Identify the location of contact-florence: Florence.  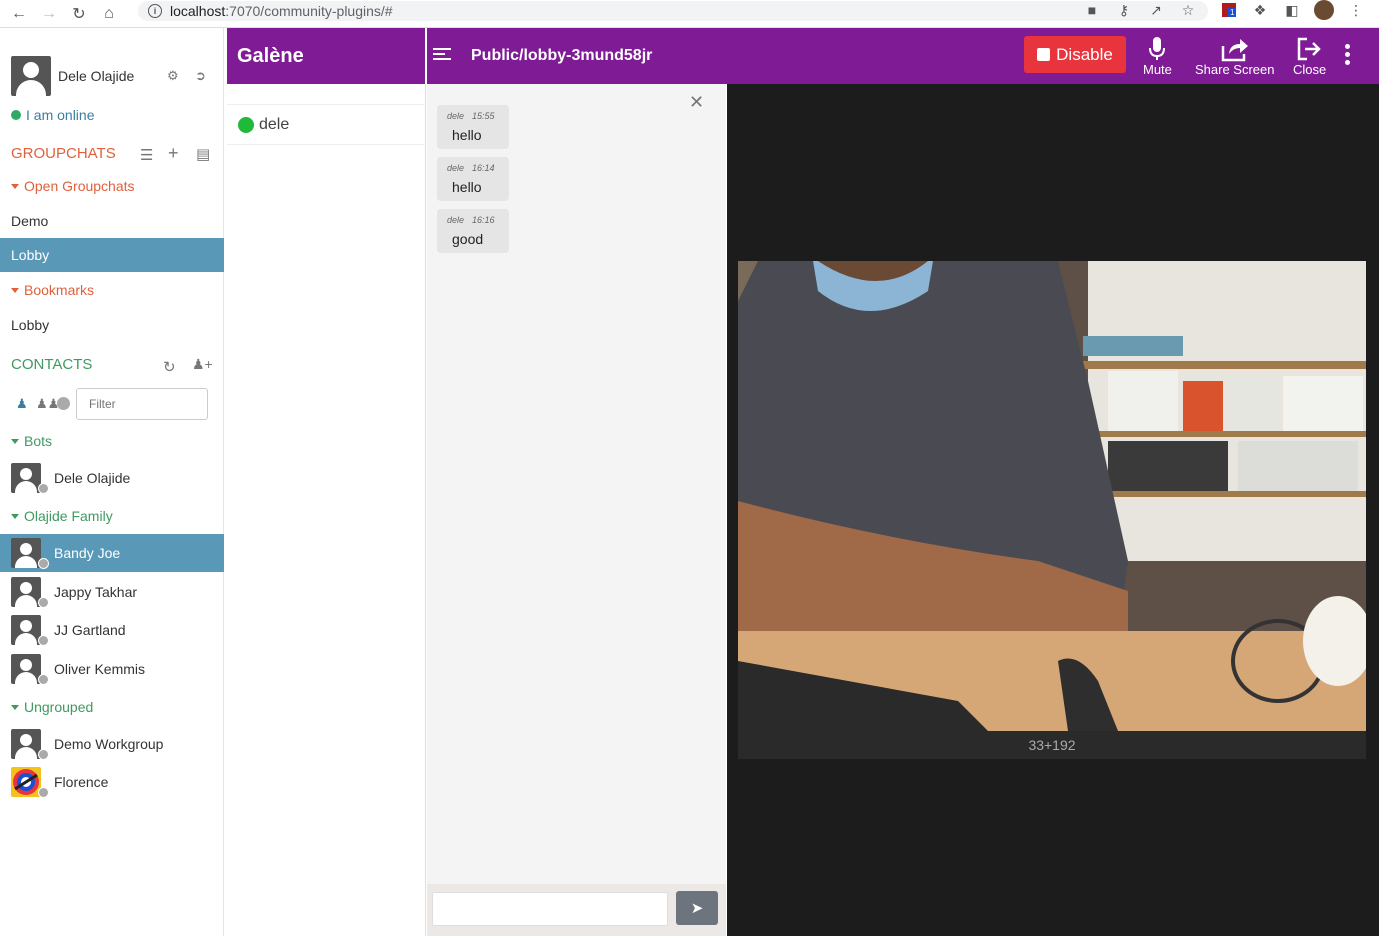
(112, 782).